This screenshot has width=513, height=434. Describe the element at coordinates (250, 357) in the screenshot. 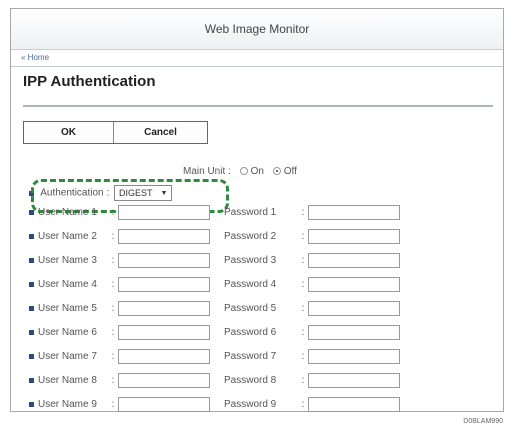

I see `password-label: Password 7` at that location.